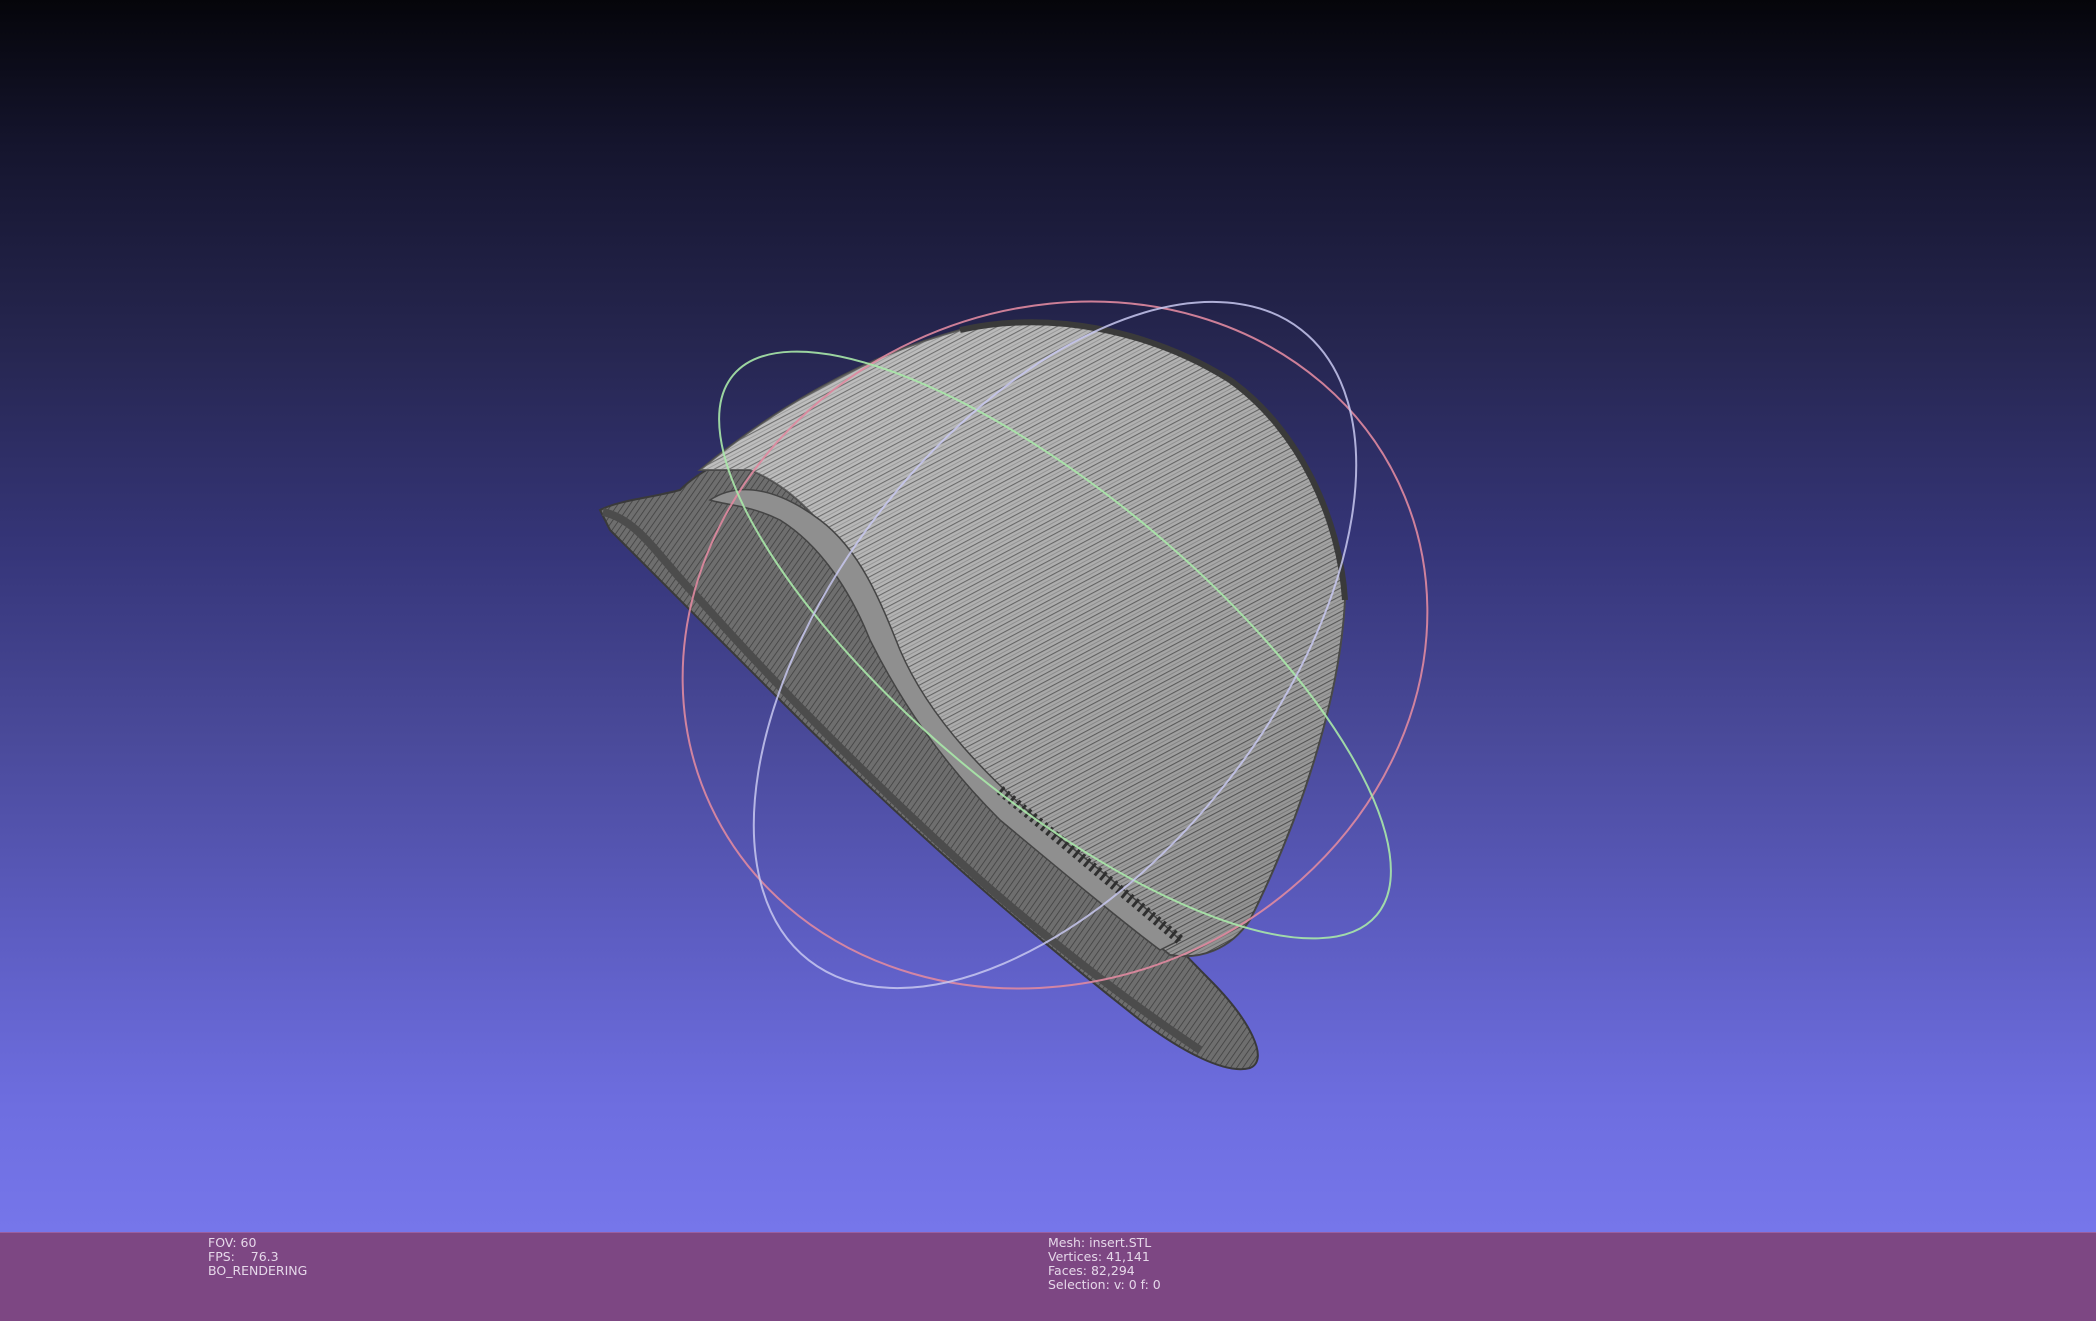  I want to click on render-info: FOV: 60 FPS: 76.3 BO_RENDERING, so click(257, 1257).